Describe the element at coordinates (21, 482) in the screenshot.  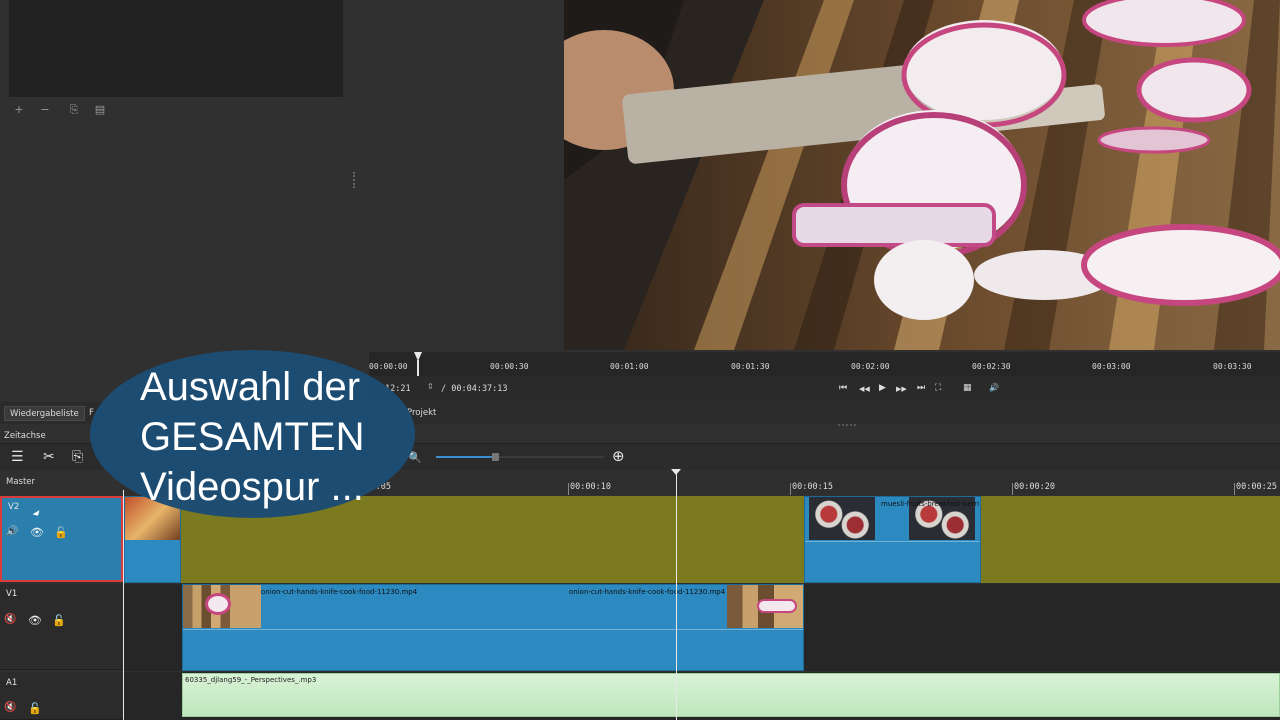
I see `master-label: Master` at that location.